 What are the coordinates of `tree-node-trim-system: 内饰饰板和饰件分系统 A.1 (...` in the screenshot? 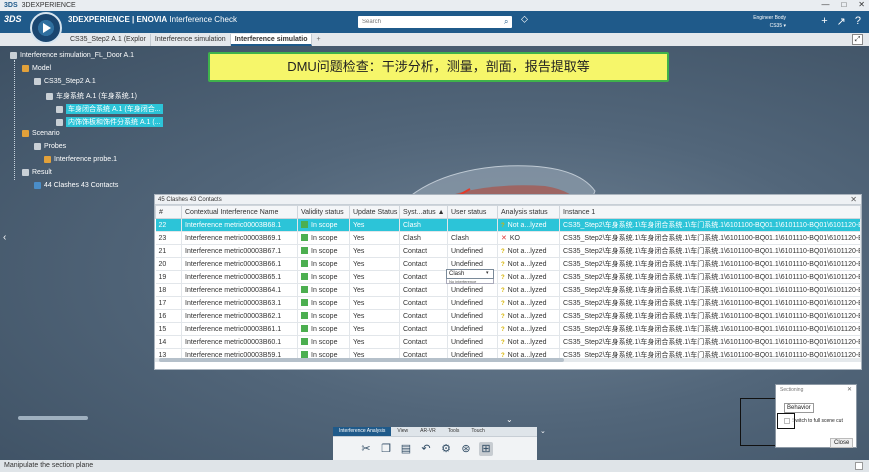 It's located at (109, 122).